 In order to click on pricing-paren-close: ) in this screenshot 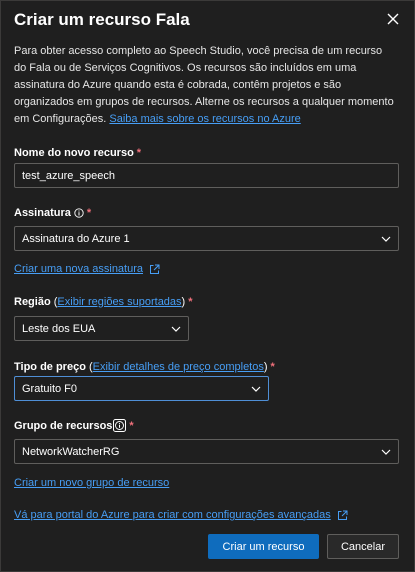, I will do `click(265, 367)`.